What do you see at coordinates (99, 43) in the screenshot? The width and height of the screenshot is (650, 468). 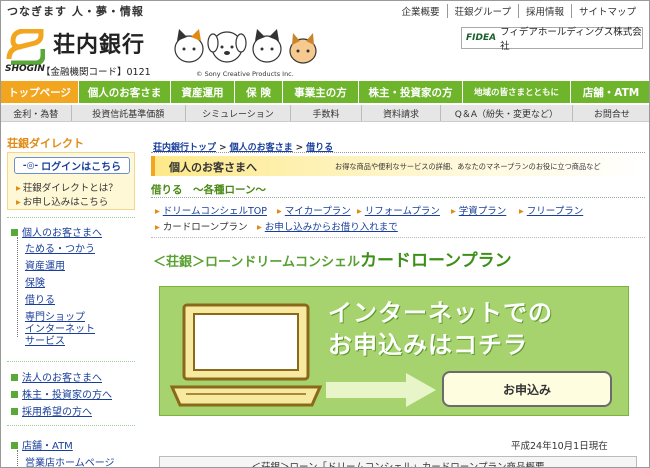 I see `bank-name: 荘内銀行` at bounding box center [99, 43].